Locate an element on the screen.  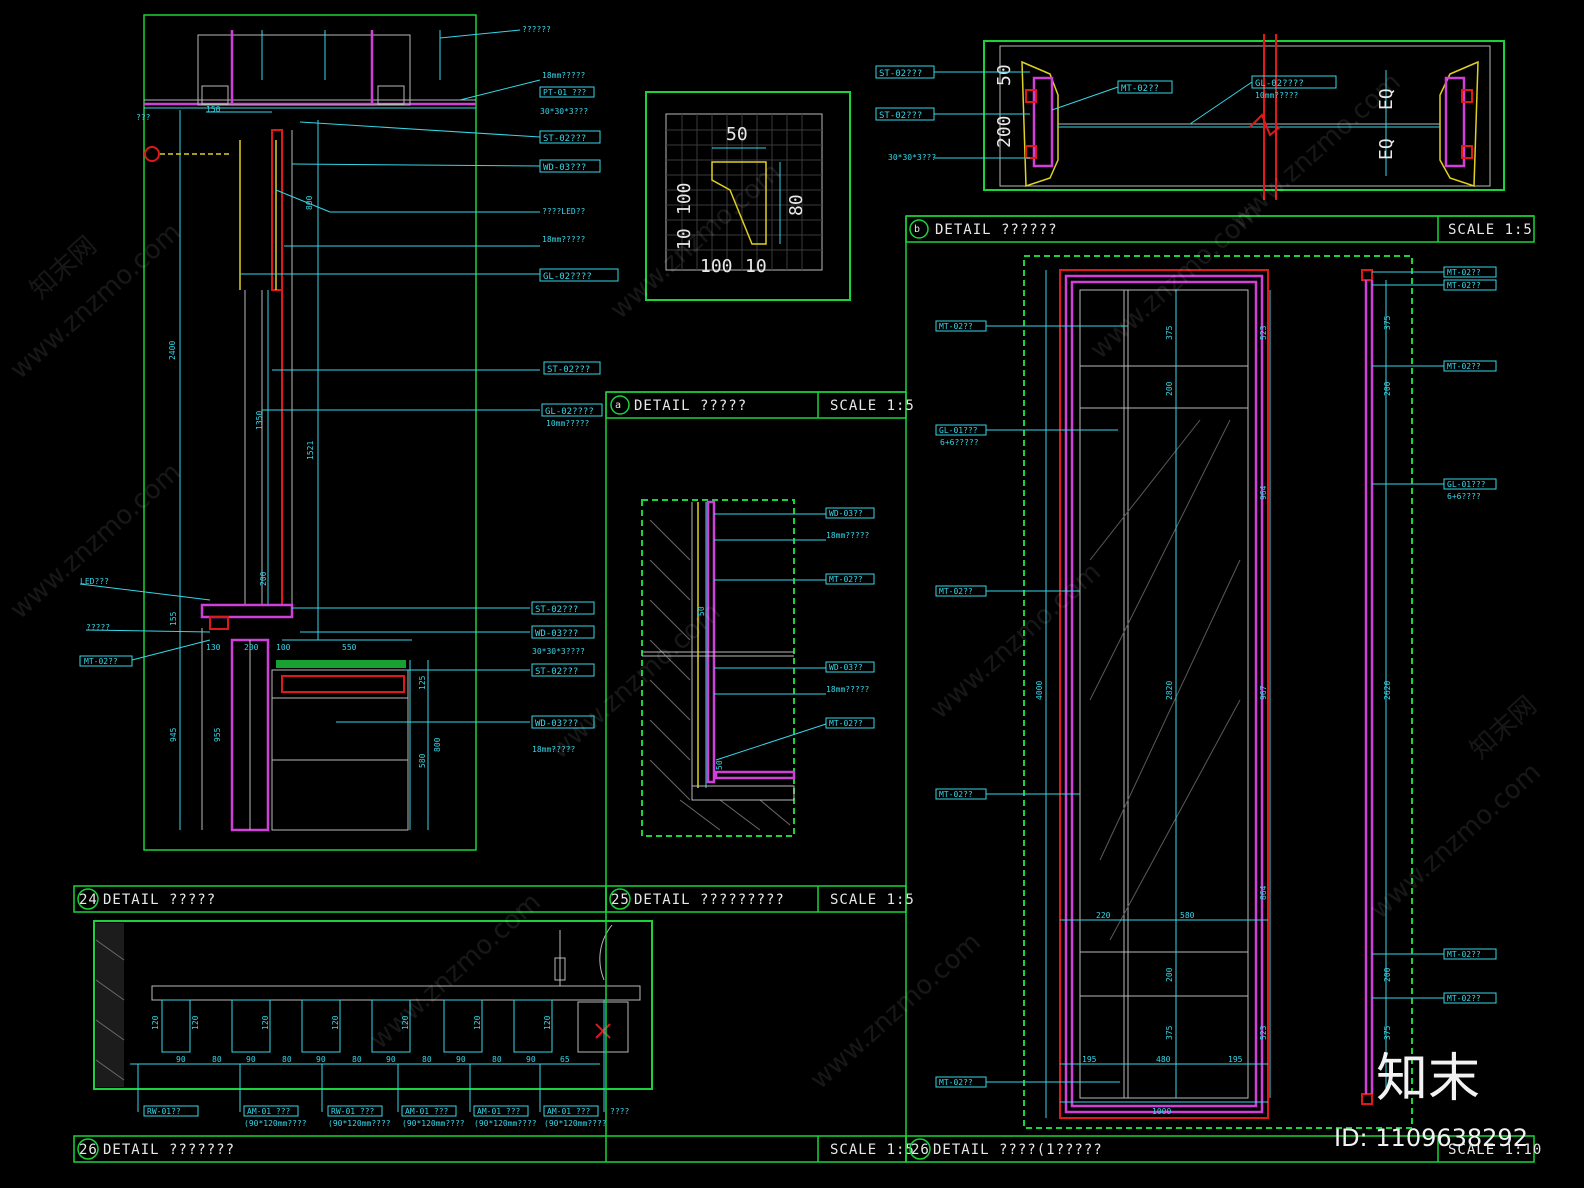
dim-80c: 80 is located at coordinates (357, 1059).